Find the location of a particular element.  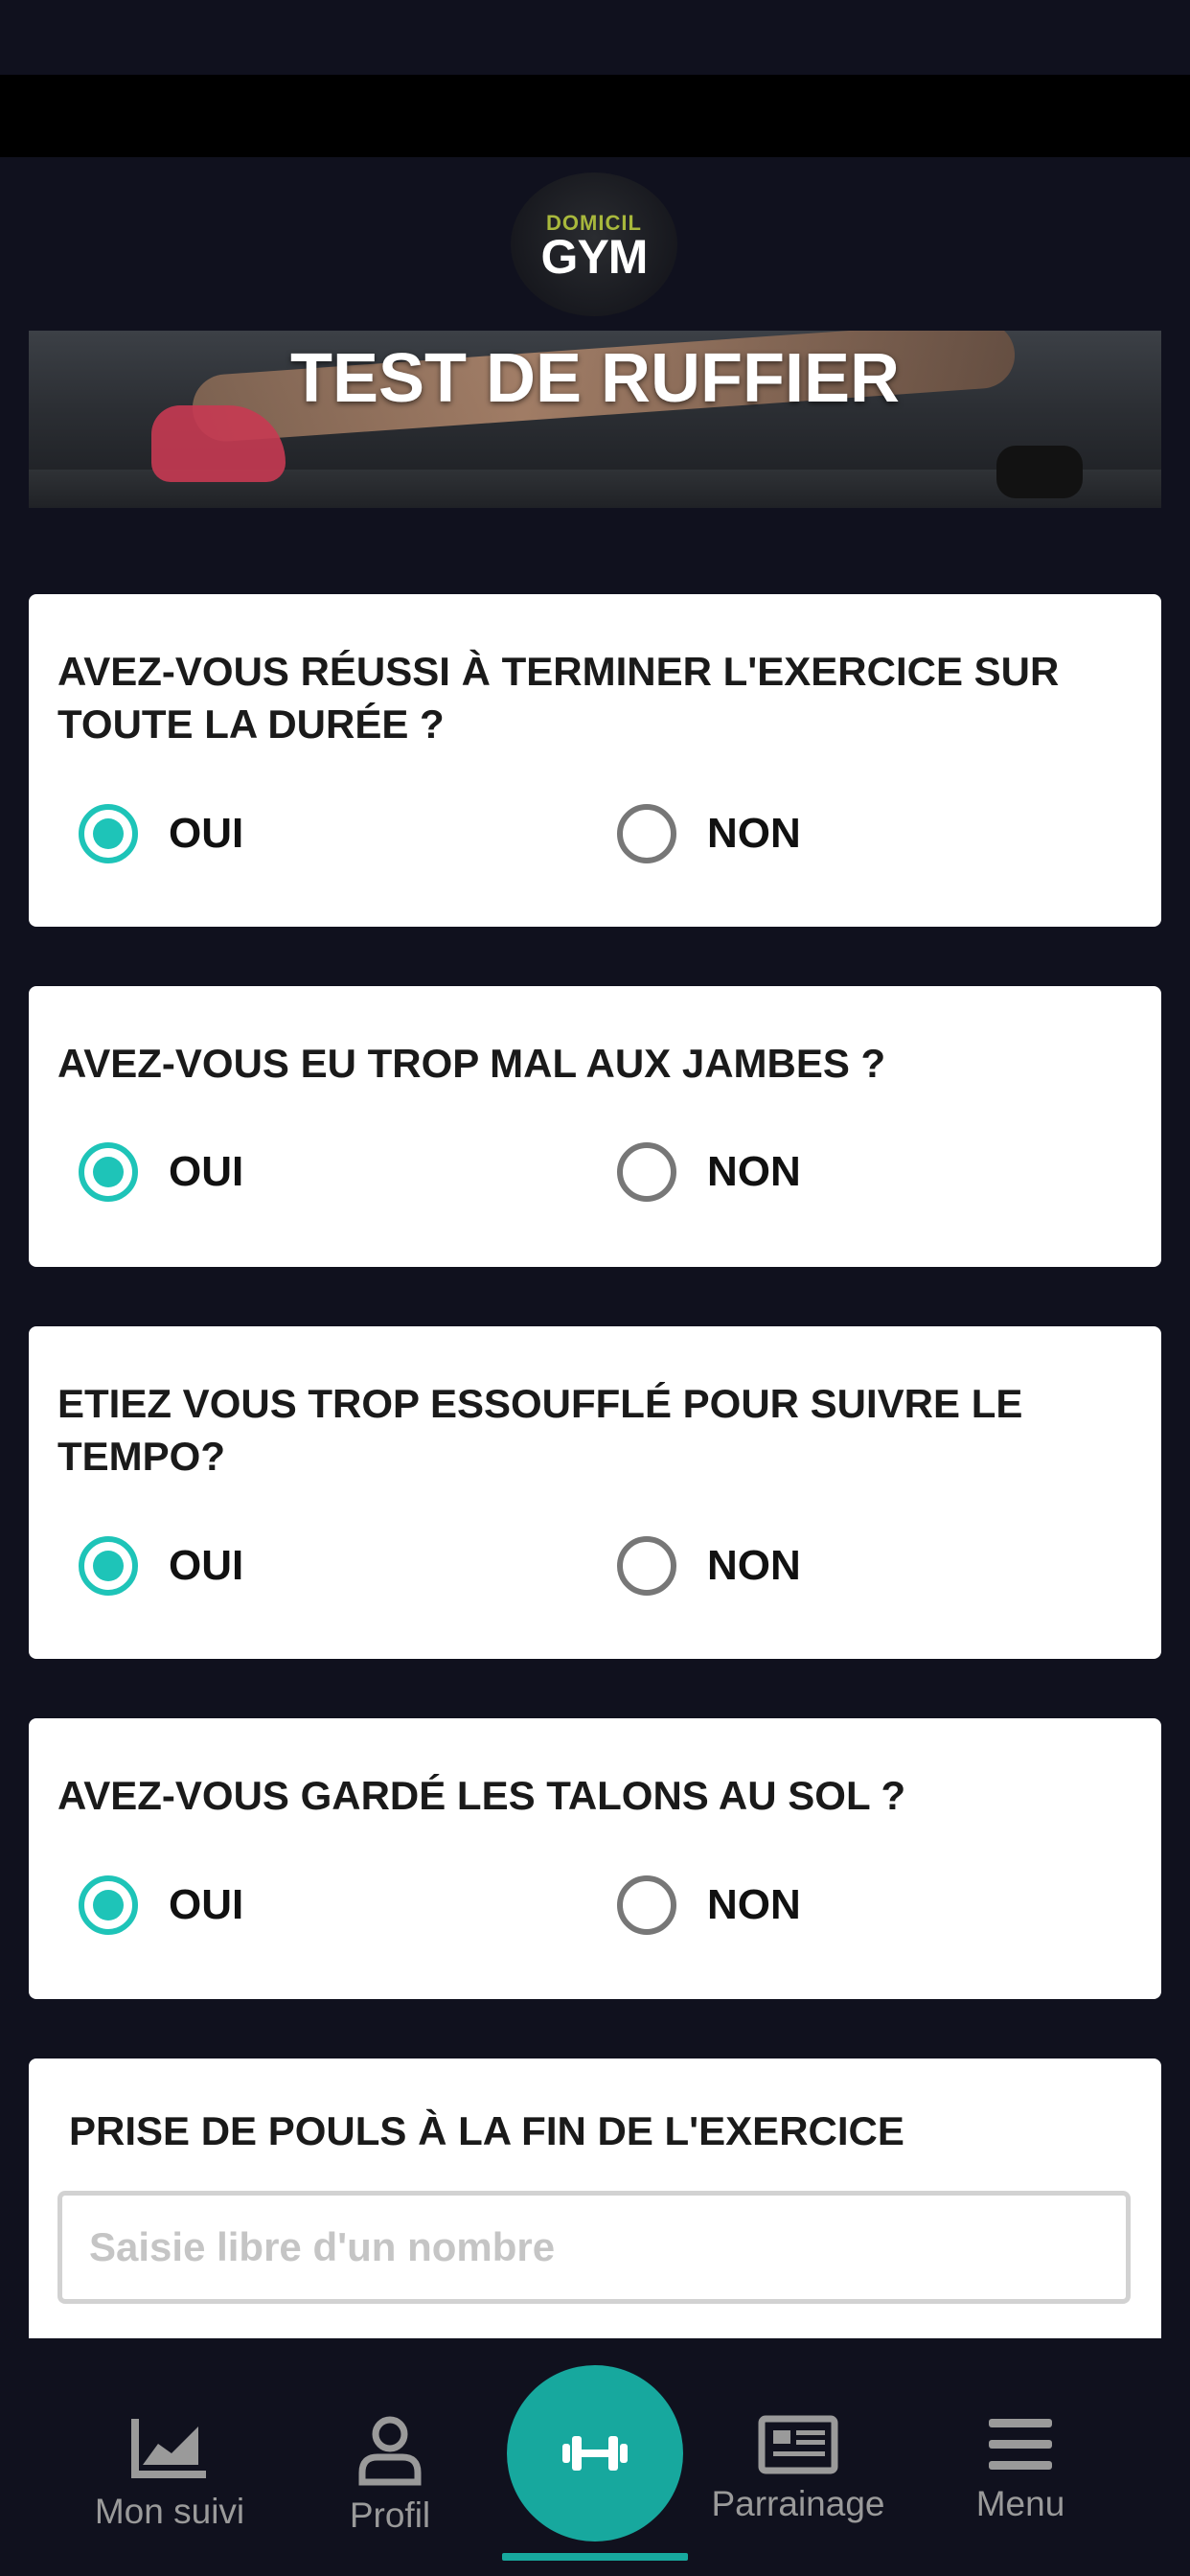

newspaper-icon is located at coordinates (798, 2444).